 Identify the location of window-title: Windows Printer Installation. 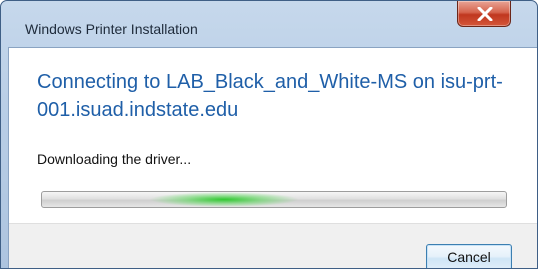
(111, 29).